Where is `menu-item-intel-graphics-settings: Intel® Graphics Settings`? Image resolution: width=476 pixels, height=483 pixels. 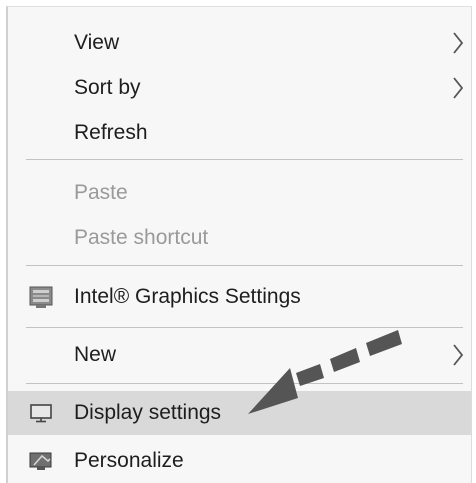 menu-item-intel-graphics-settings: Intel® Graphics Settings is located at coordinates (239, 297).